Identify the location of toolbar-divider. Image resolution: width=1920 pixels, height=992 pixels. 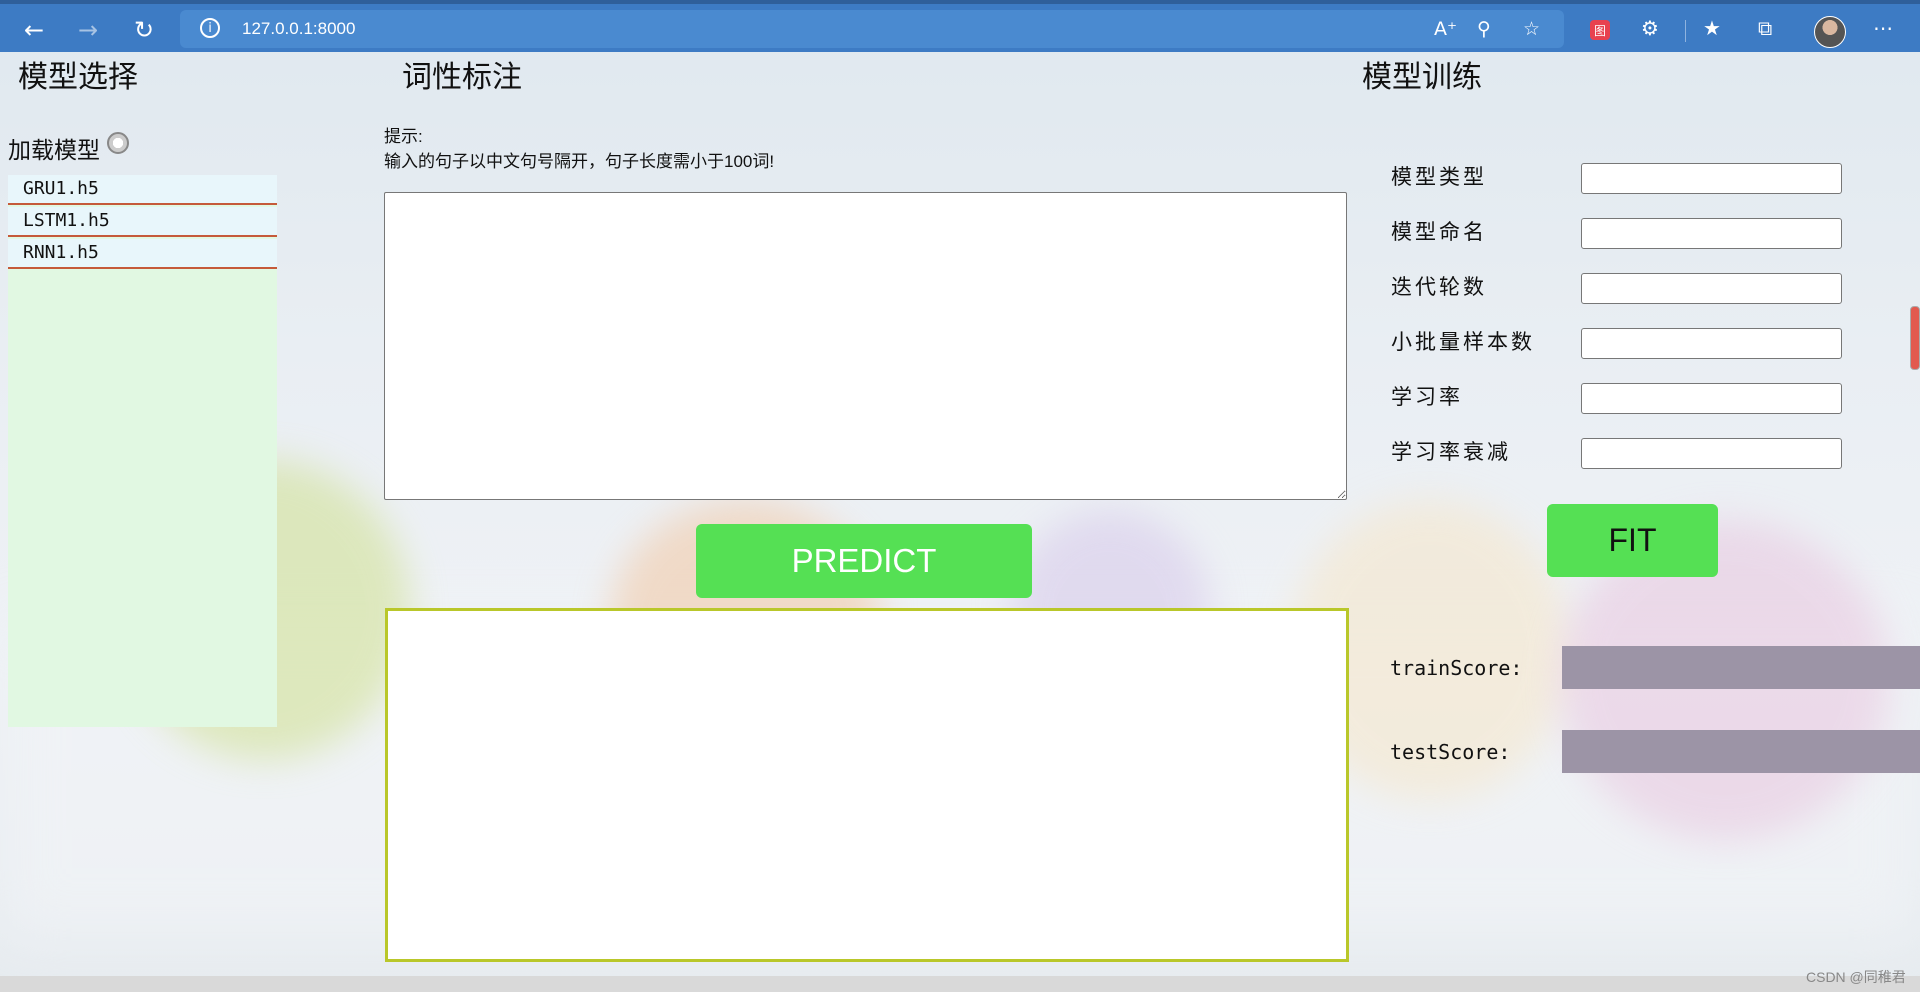
(1685, 31).